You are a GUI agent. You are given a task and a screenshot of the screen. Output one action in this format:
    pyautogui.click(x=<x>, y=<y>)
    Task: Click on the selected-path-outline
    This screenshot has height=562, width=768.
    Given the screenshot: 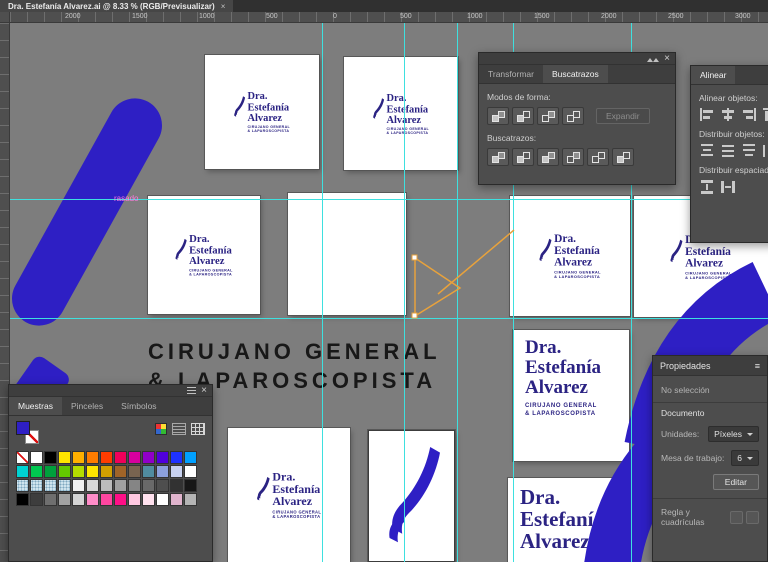 What is the action you would take?
    pyautogui.click(x=464, y=273)
    